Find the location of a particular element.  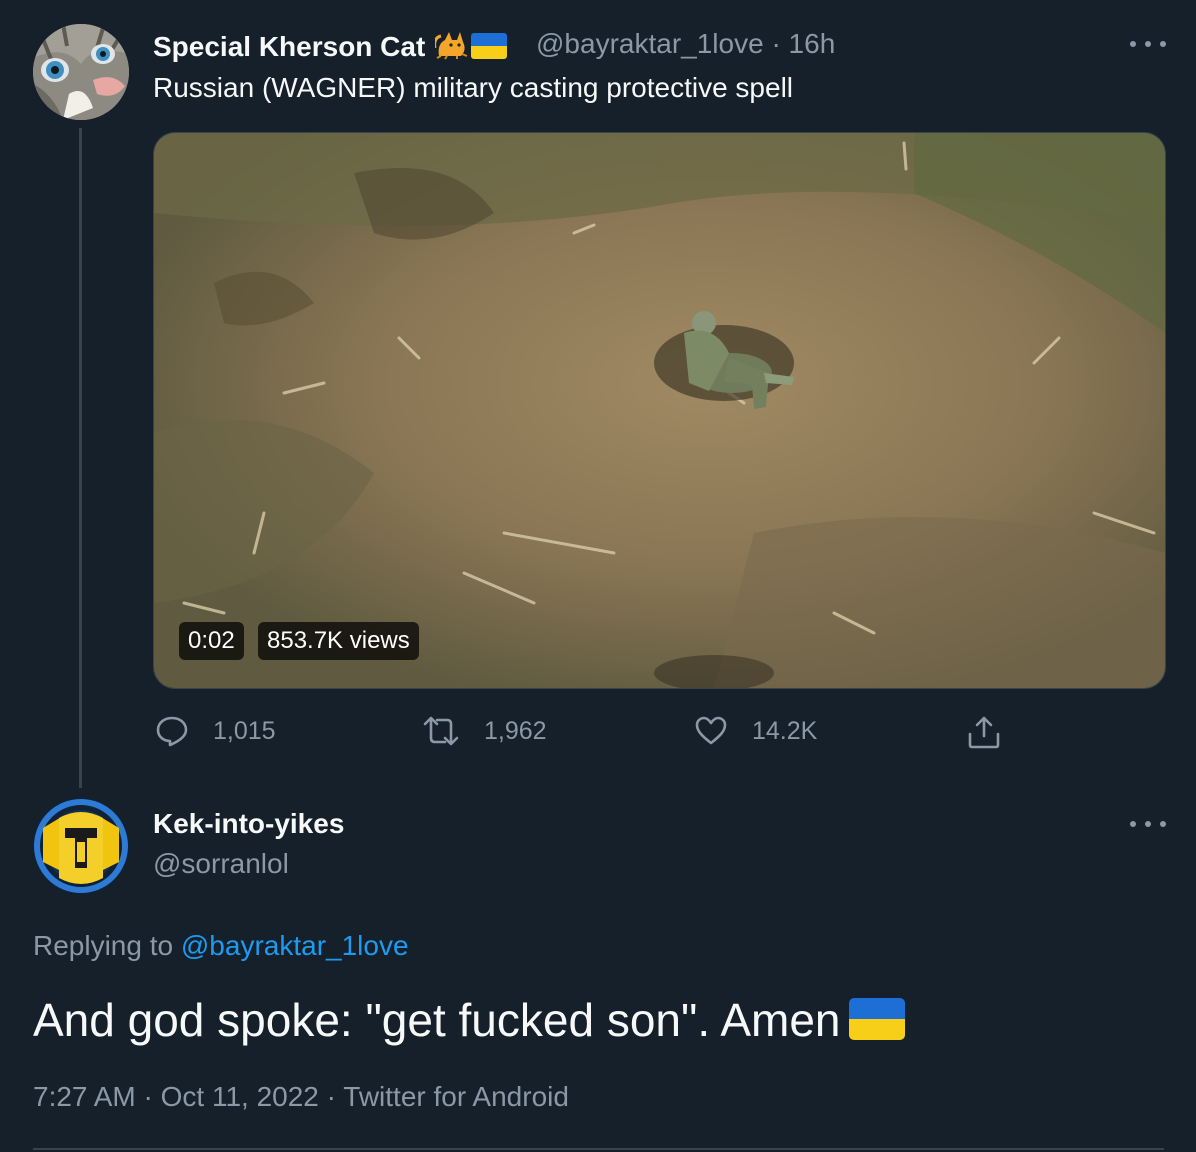

retweet-icon is located at coordinates (441, 731).